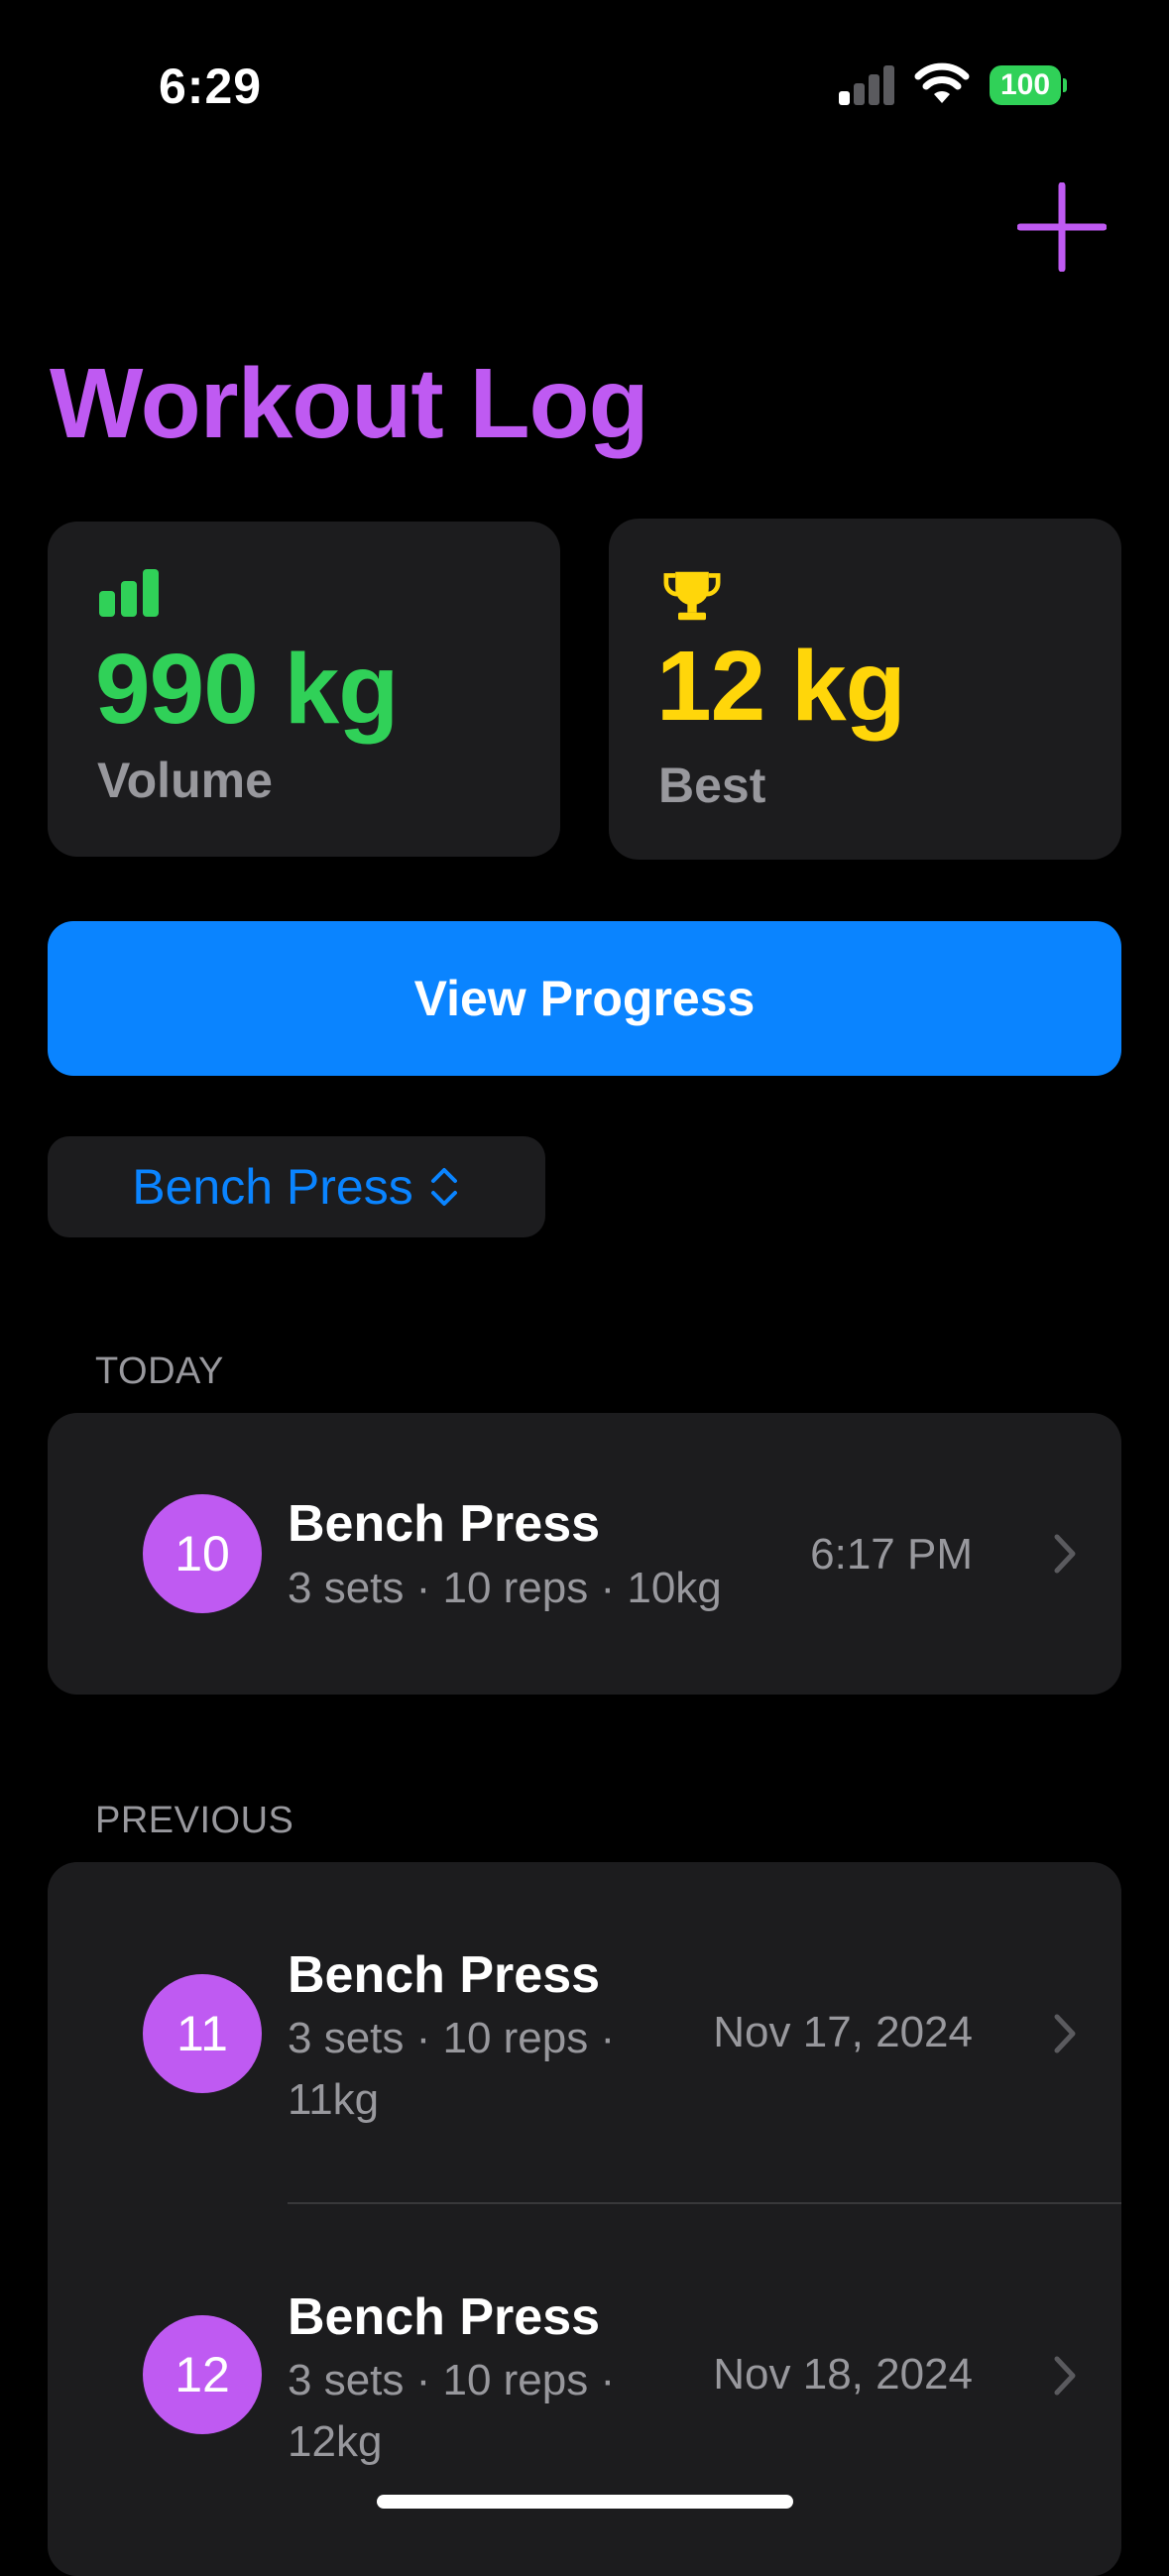 The height and width of the screenshot is (2576, 1169). I want to click on section-header-previous: PREVIOUS, so click(194, 1820).